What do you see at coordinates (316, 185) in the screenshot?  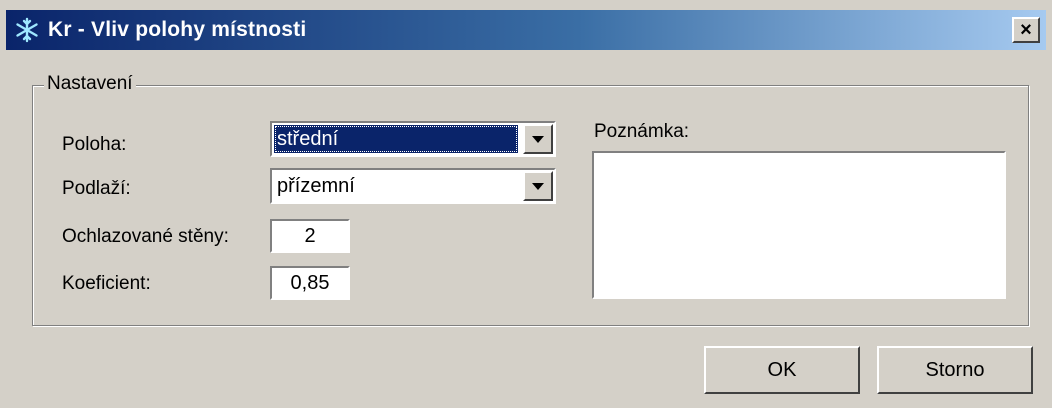 I see `podlazi-value: přízemní` at bounding box center [316, 185].